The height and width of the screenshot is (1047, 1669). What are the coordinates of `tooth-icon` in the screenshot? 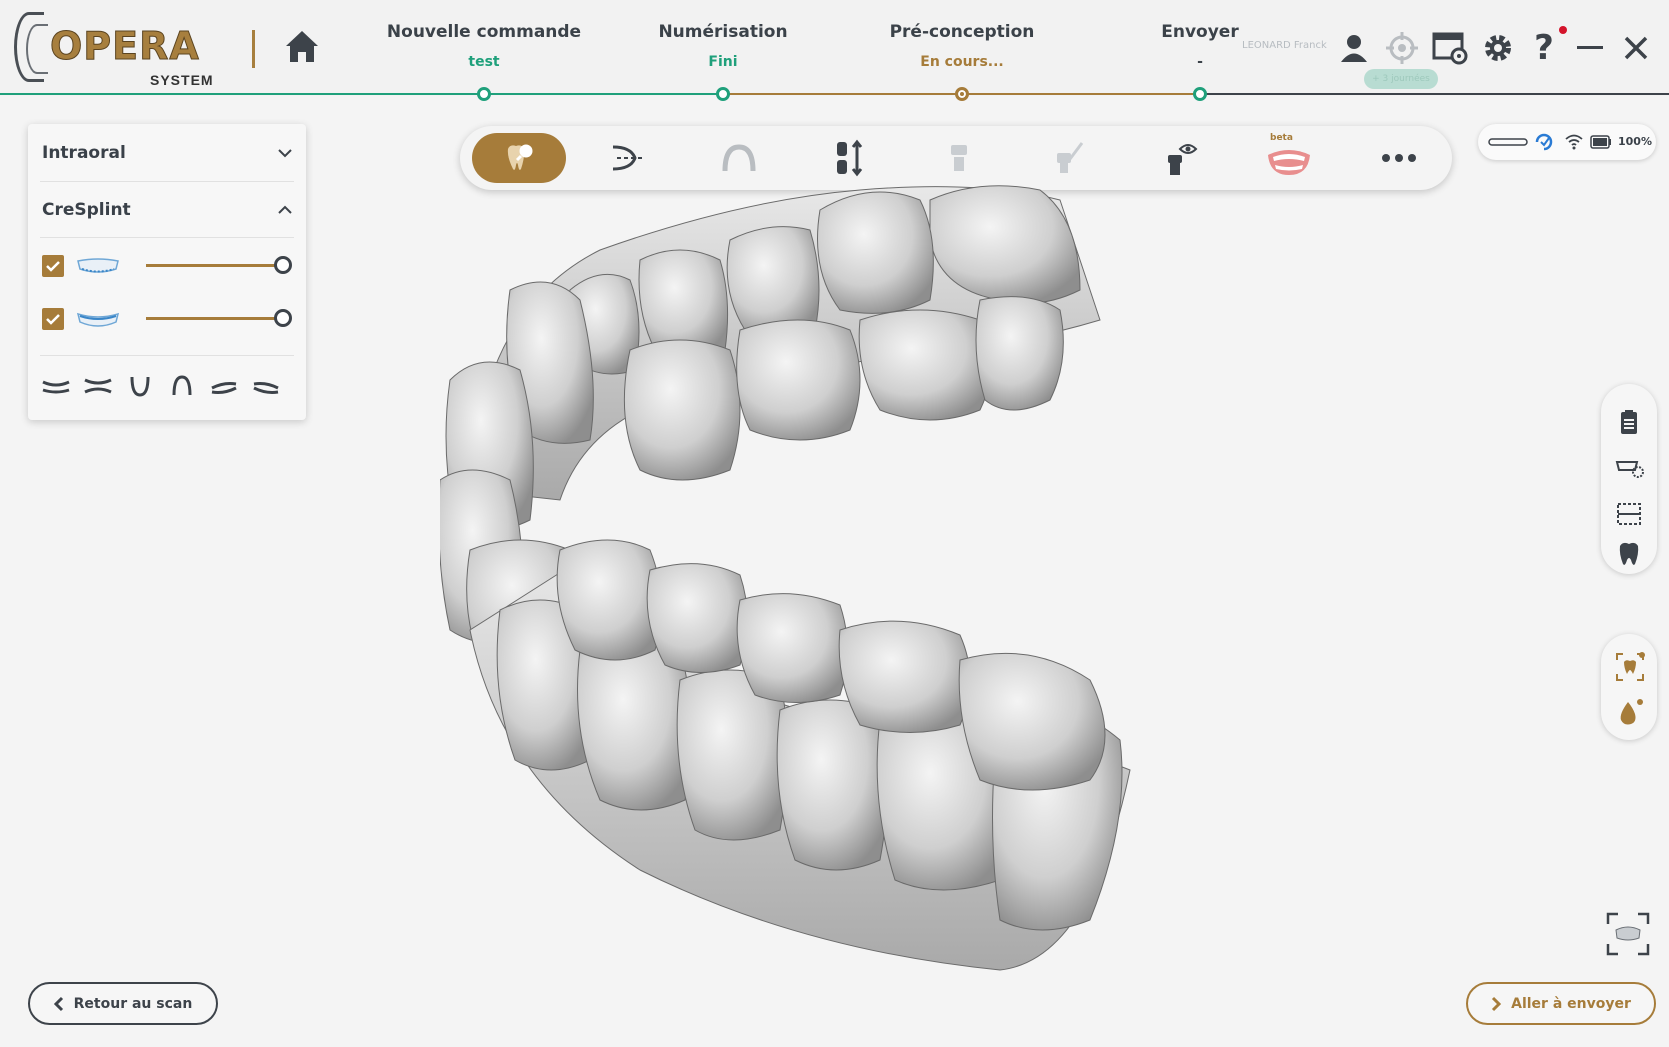 It's located at (1629, 553).